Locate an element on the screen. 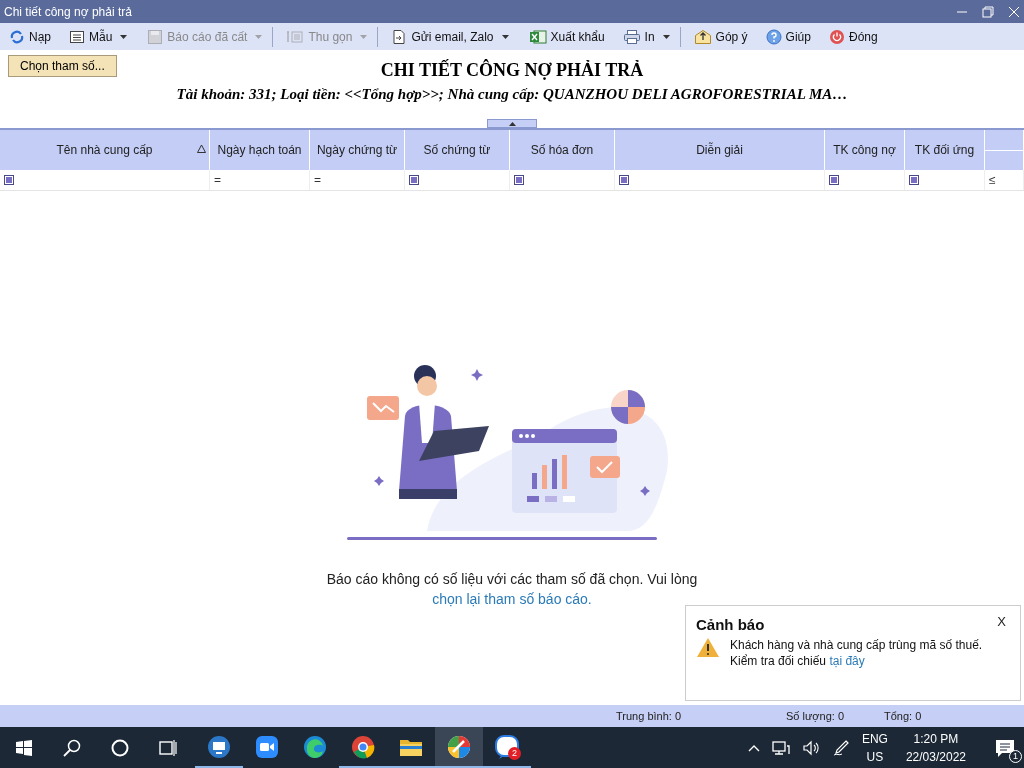 Image resolution: width=1024 pixels, height=768 pixels. window-title: Chi tiết công nợ phải trả is located at coordinates (68, 11).